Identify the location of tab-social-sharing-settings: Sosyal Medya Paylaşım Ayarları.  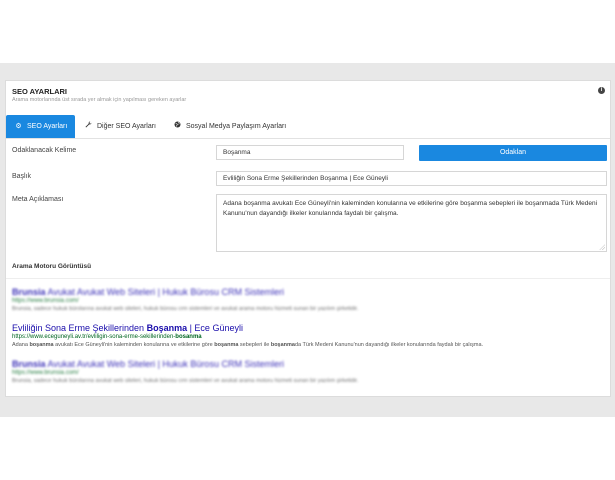
(229, 126).